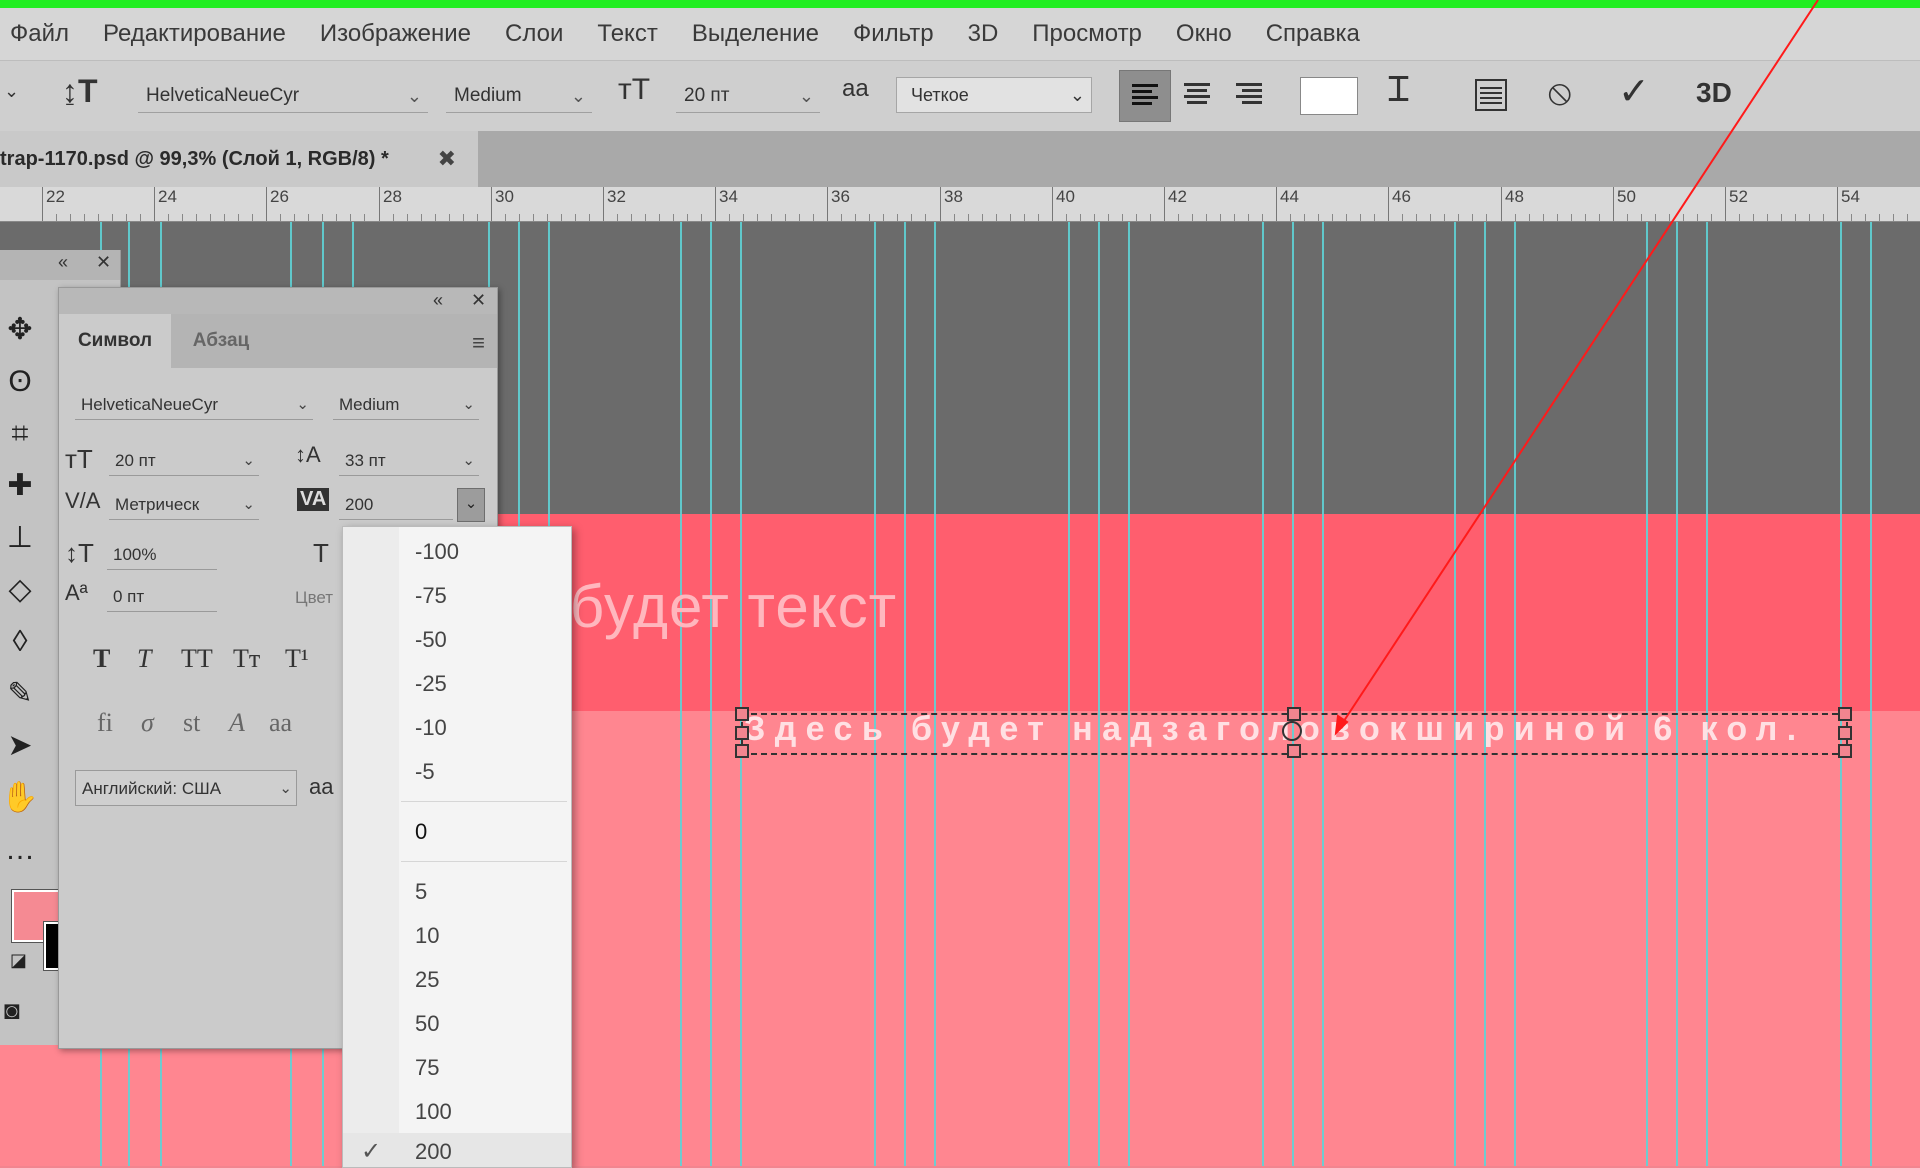 This screenshot has width=1920, height=1168. I want to click on quick-mask-icon: ◙, so click(12, 1010).